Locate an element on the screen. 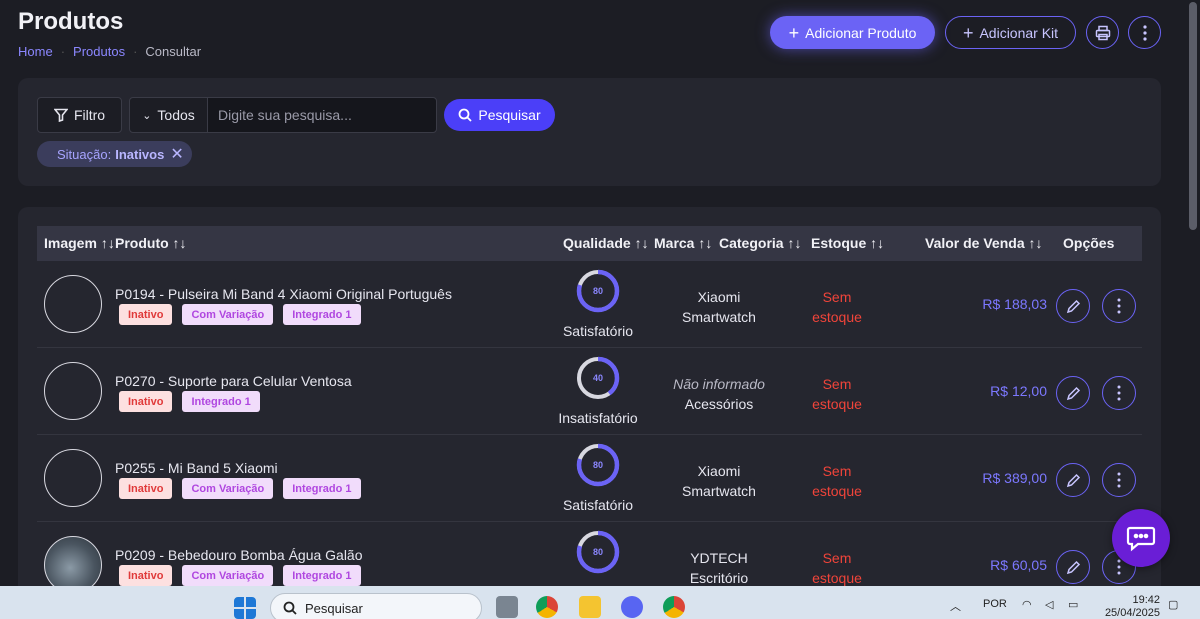 The height and width of the screenshot is (619, 1200). col-qualidade: Qualidade ↑↓ is located at coordinates (606, 243).